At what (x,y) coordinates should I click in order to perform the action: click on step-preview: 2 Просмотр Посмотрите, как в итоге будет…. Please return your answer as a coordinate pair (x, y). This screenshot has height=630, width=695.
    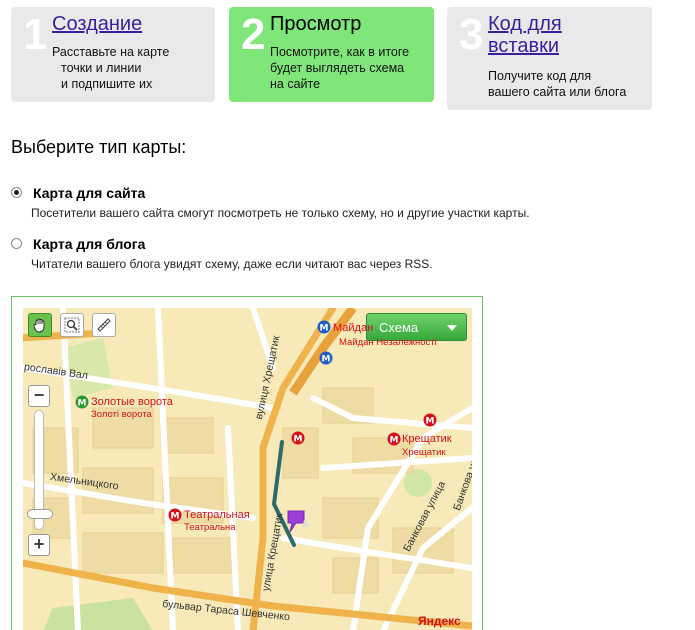
    Looking at the image, I should click on (331, 54).